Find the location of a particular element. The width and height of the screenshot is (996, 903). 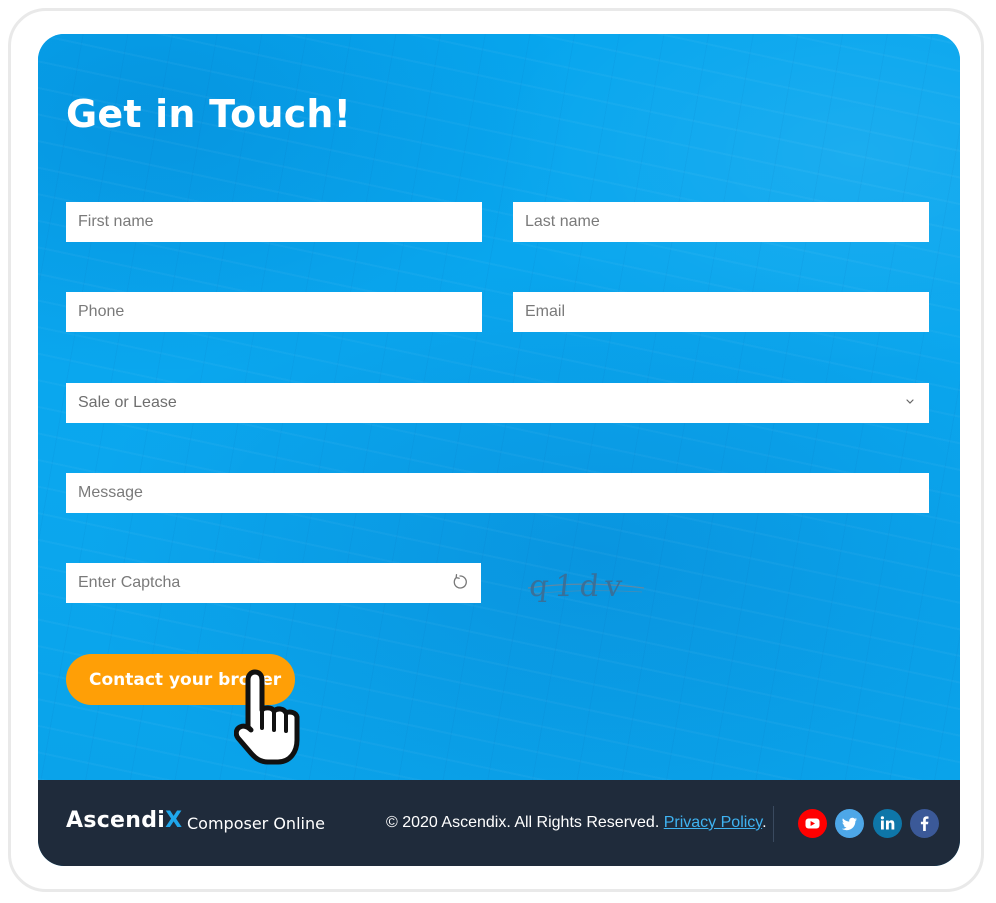

linkedin-icon is located at coordinates (887, 823).